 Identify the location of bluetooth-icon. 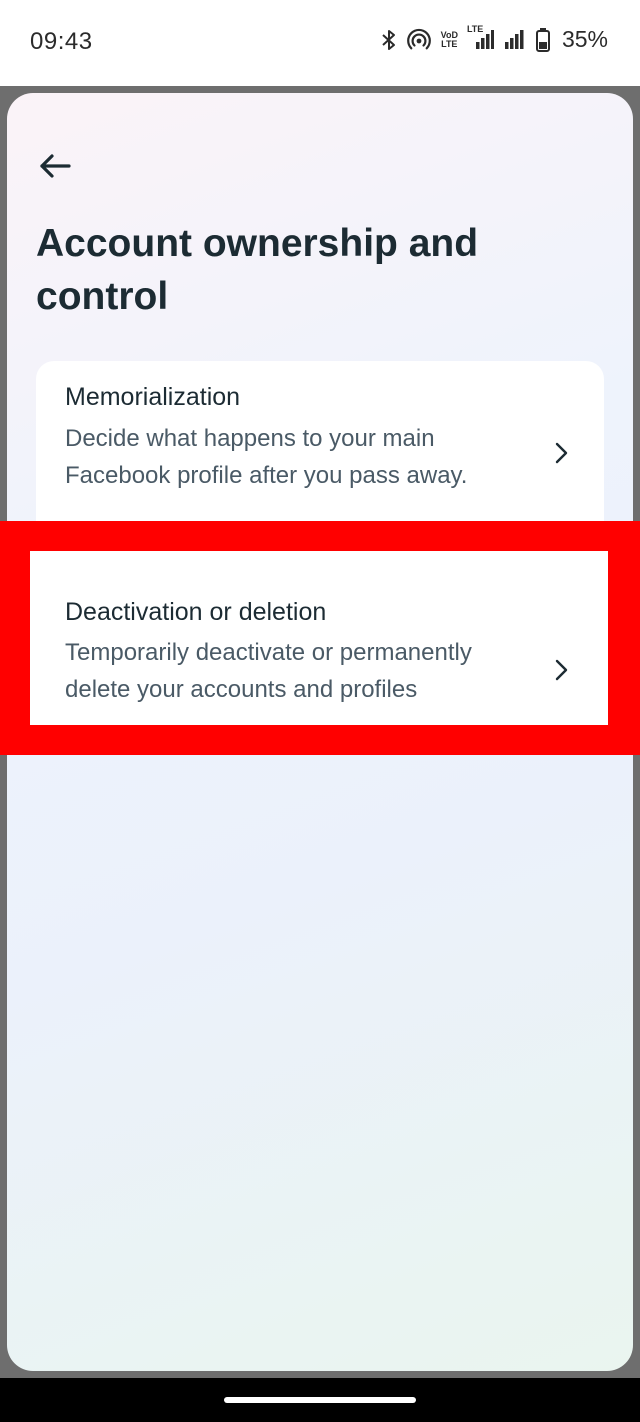
(389, 40).